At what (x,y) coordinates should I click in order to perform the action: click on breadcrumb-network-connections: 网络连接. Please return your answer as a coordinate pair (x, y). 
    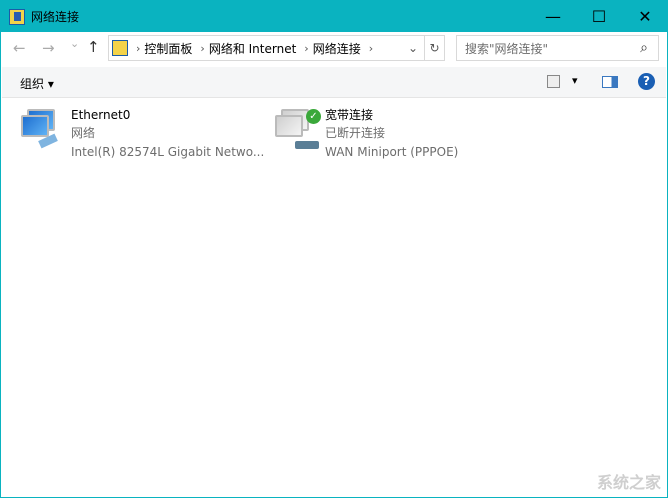
    Looking at the image, I should click on (337, 48).